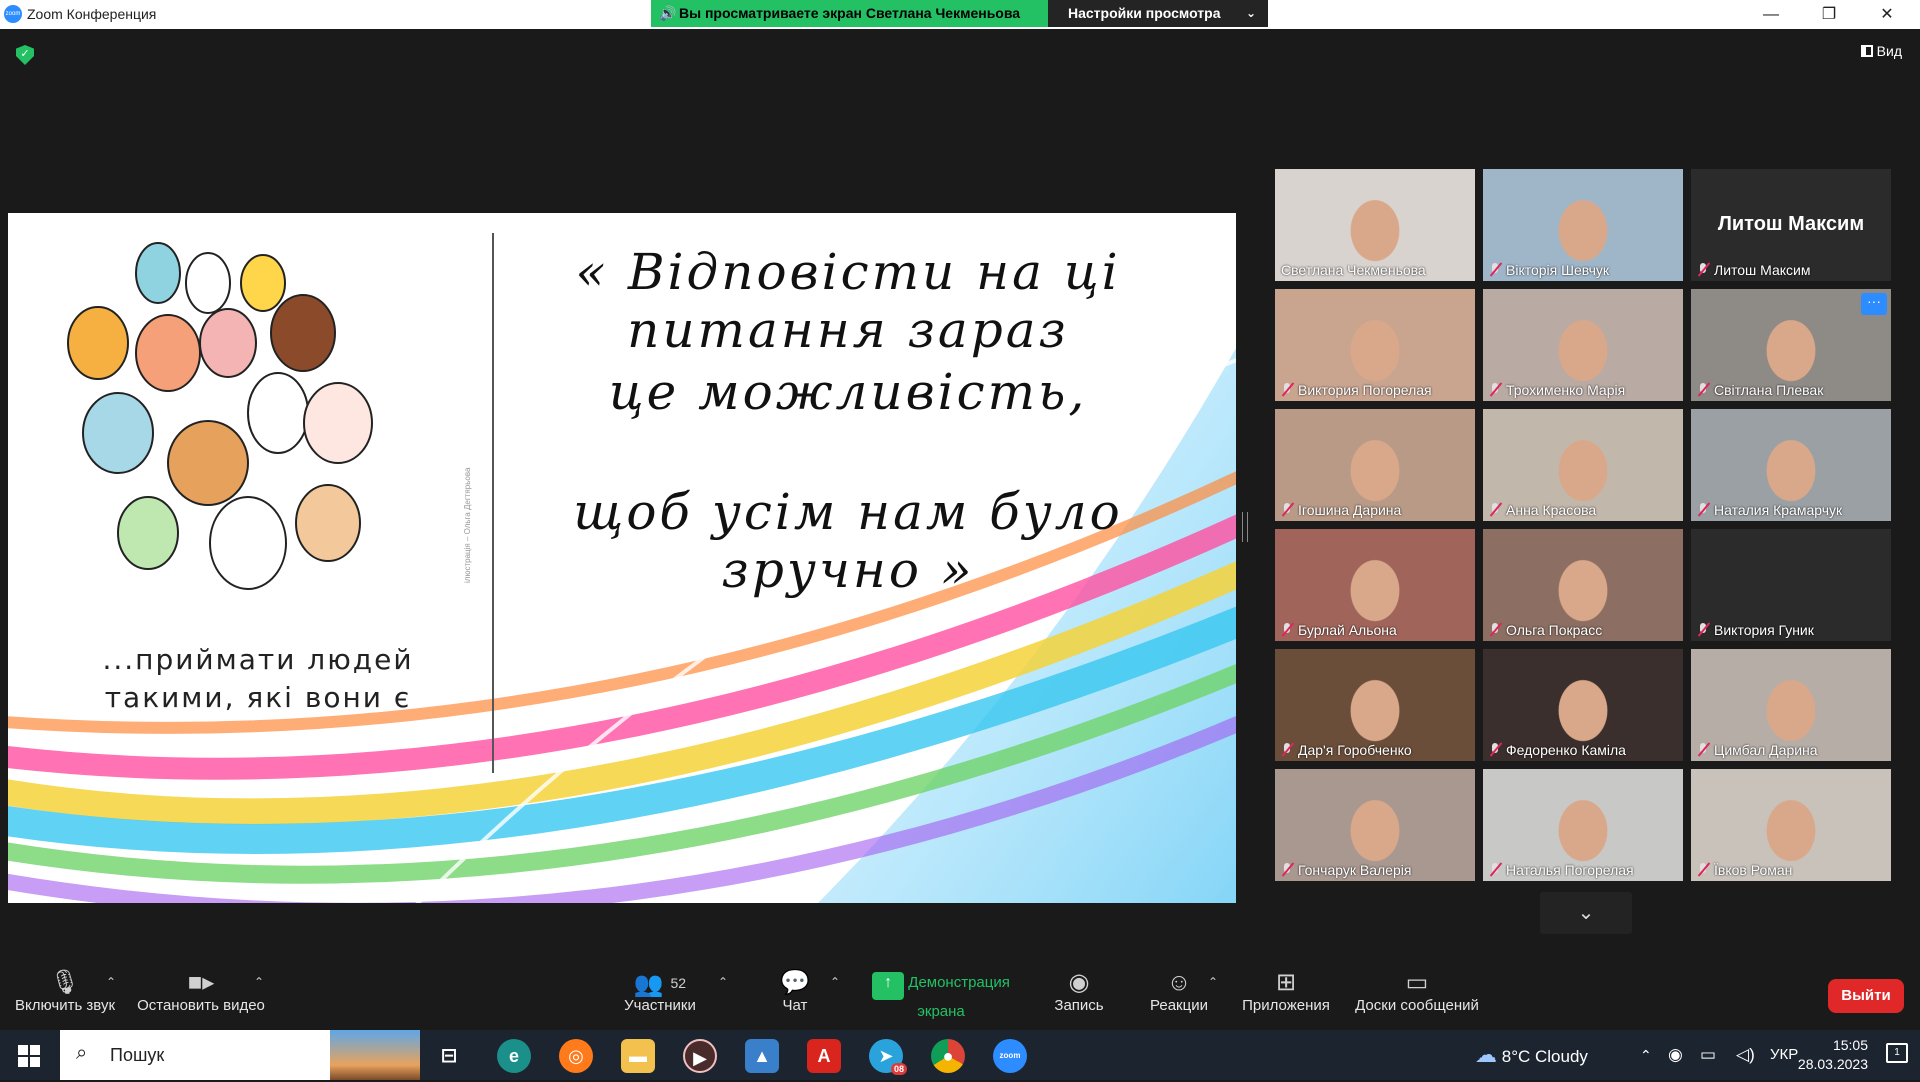 The image size is (1920, 1082). Describe the element at coordinates (1771, 14) in the screenshot. I see `minimize-button: —` at that location.